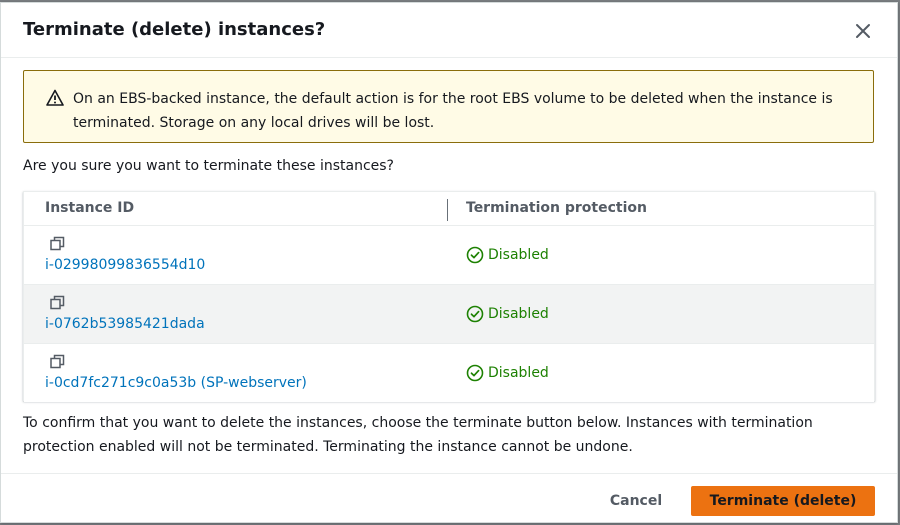 The height and width of the screenshot is (525, 900). I want to click on close-button, so click(863, 31).